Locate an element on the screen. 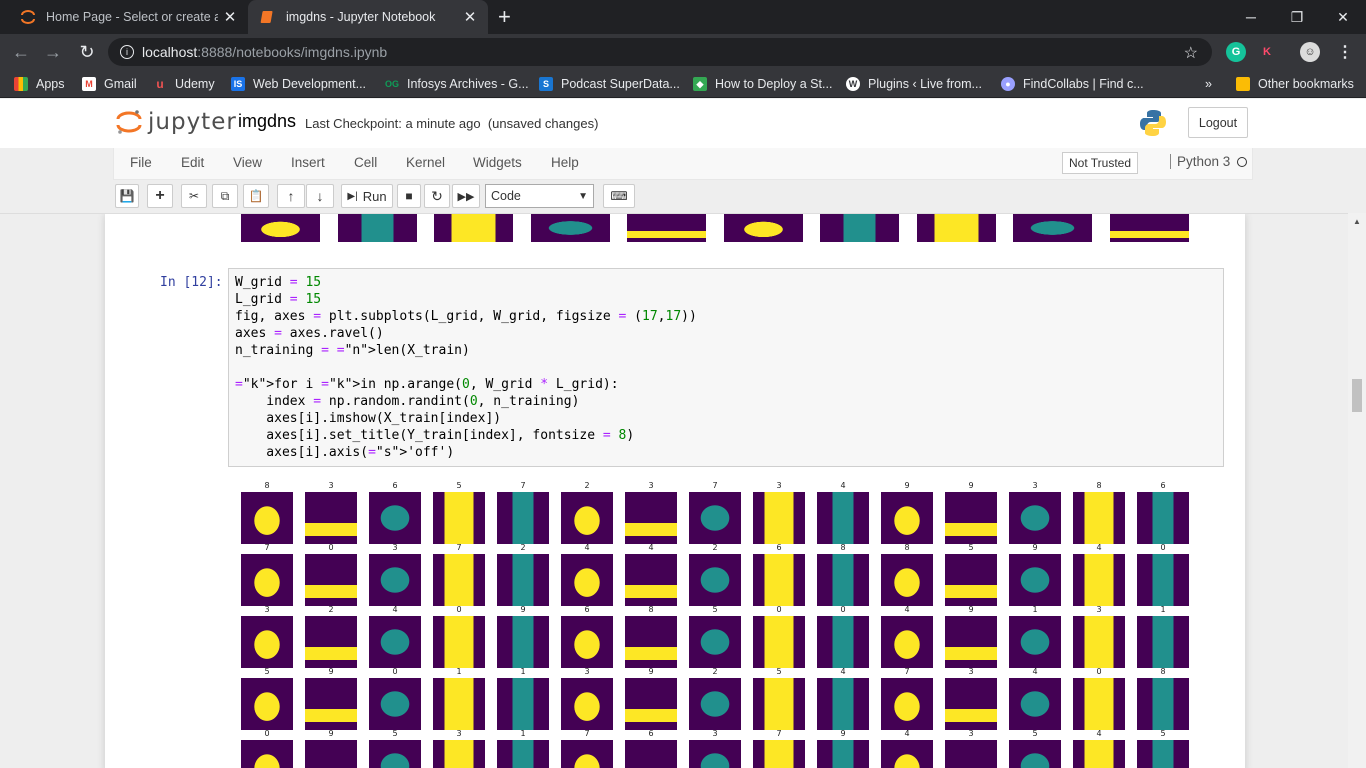 Image resolution: width=1366 pixels, height=768 pixels. code-line: L_grid = 15 is located at coordinates (278, 299).